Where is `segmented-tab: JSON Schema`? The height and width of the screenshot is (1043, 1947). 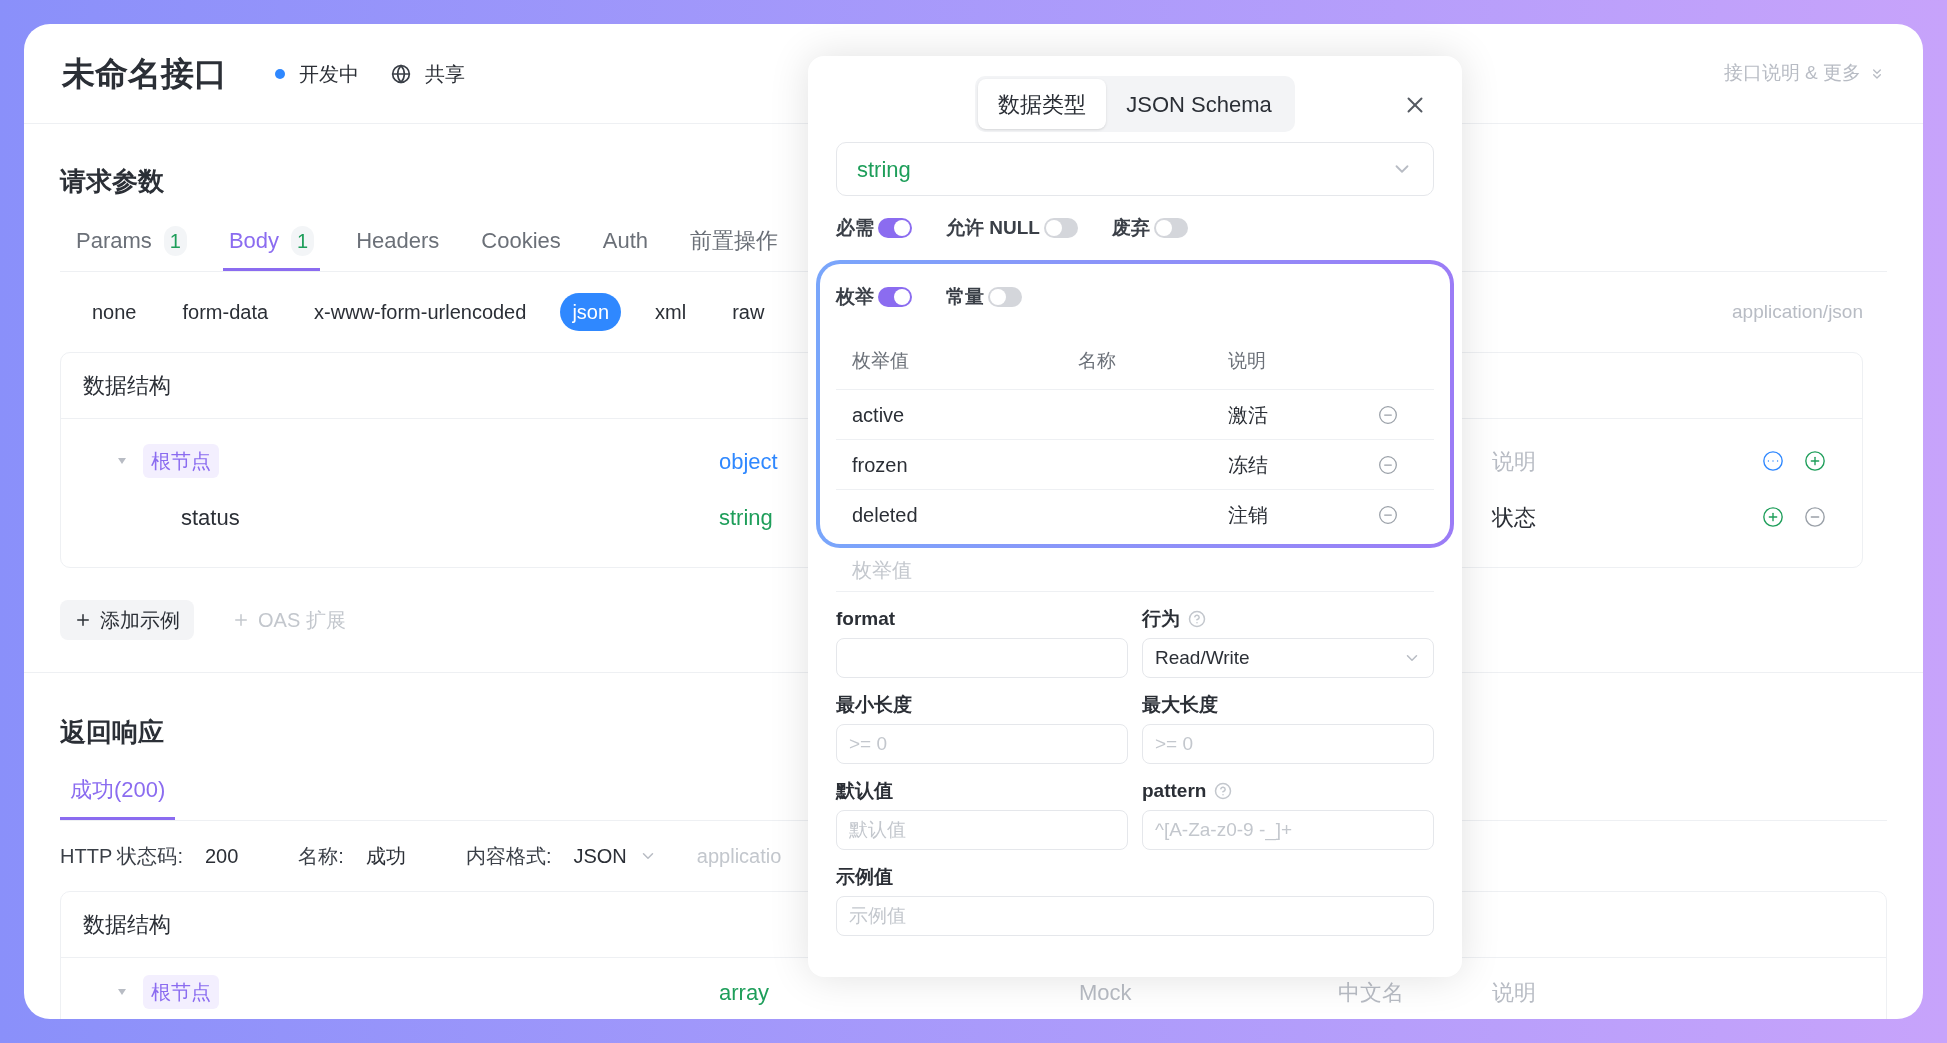 segmented-tab: JSON Schema is located at coordinates (1199, 104).